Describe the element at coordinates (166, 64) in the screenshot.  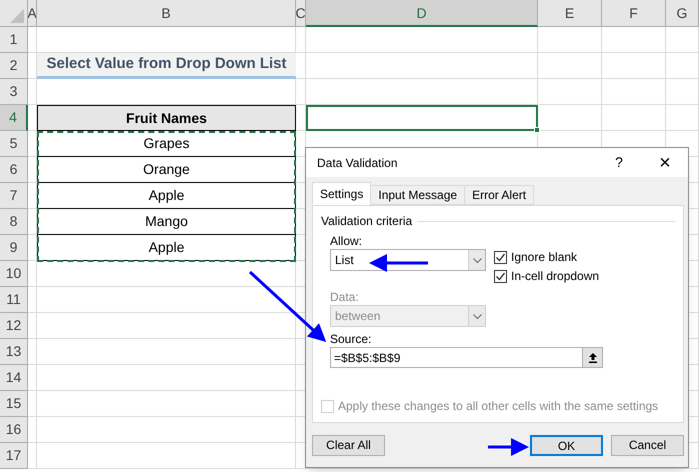
I see `sheet-title: Select Value from Drop Down List` at that location.